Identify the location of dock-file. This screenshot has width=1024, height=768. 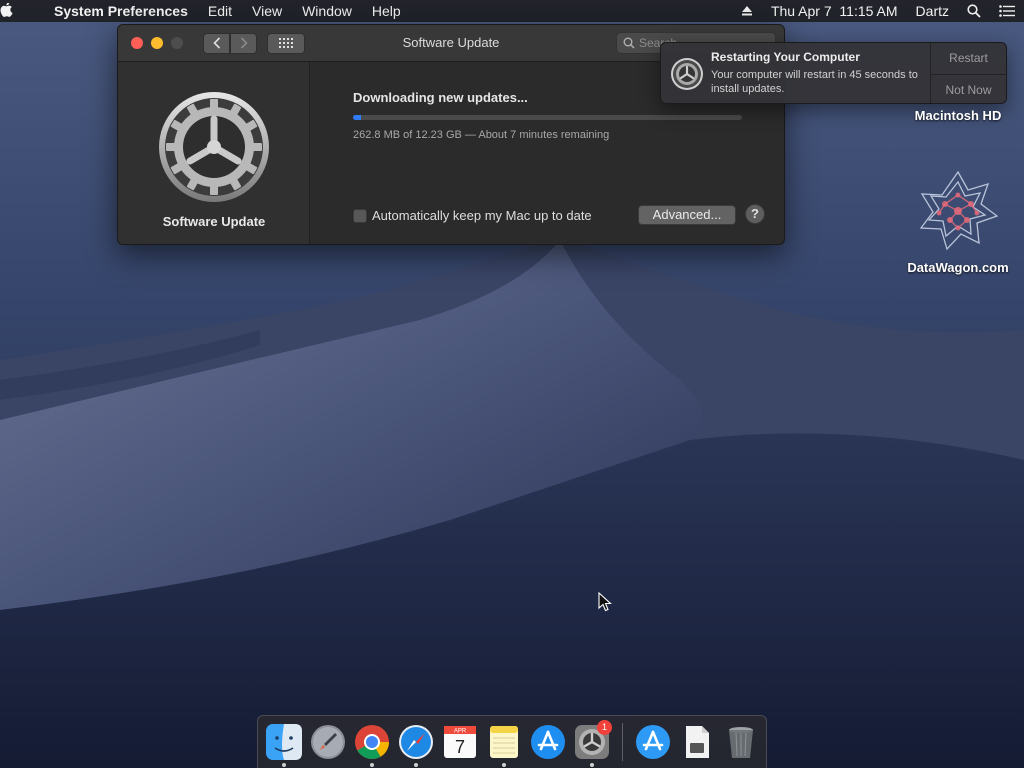
(697, 742).